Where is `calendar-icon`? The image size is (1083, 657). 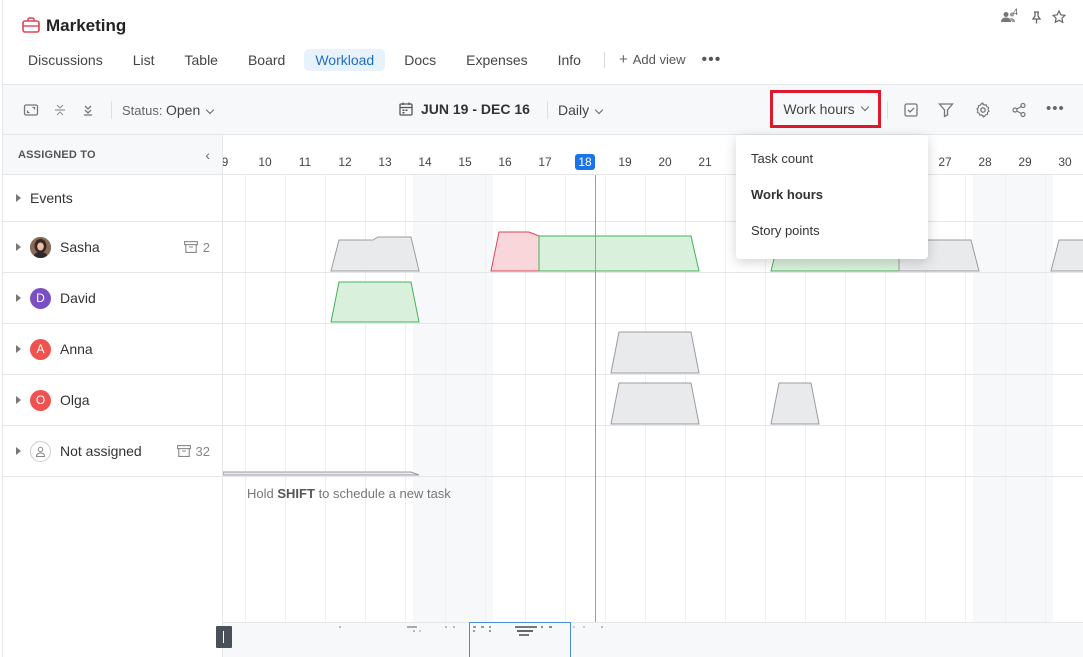 calendar-icon is located at coordinates (406, 109).